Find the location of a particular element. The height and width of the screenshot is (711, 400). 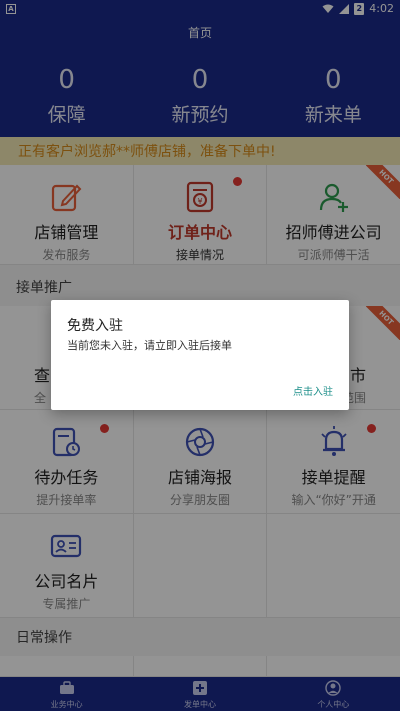

dialog-title: 免费入驻 is located at coordinates (95, 326).